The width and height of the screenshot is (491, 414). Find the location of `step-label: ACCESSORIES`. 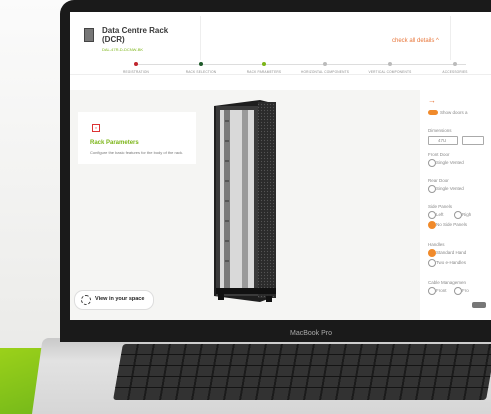

step-label: ACCESSORIES is located at coordinates (455, 72).